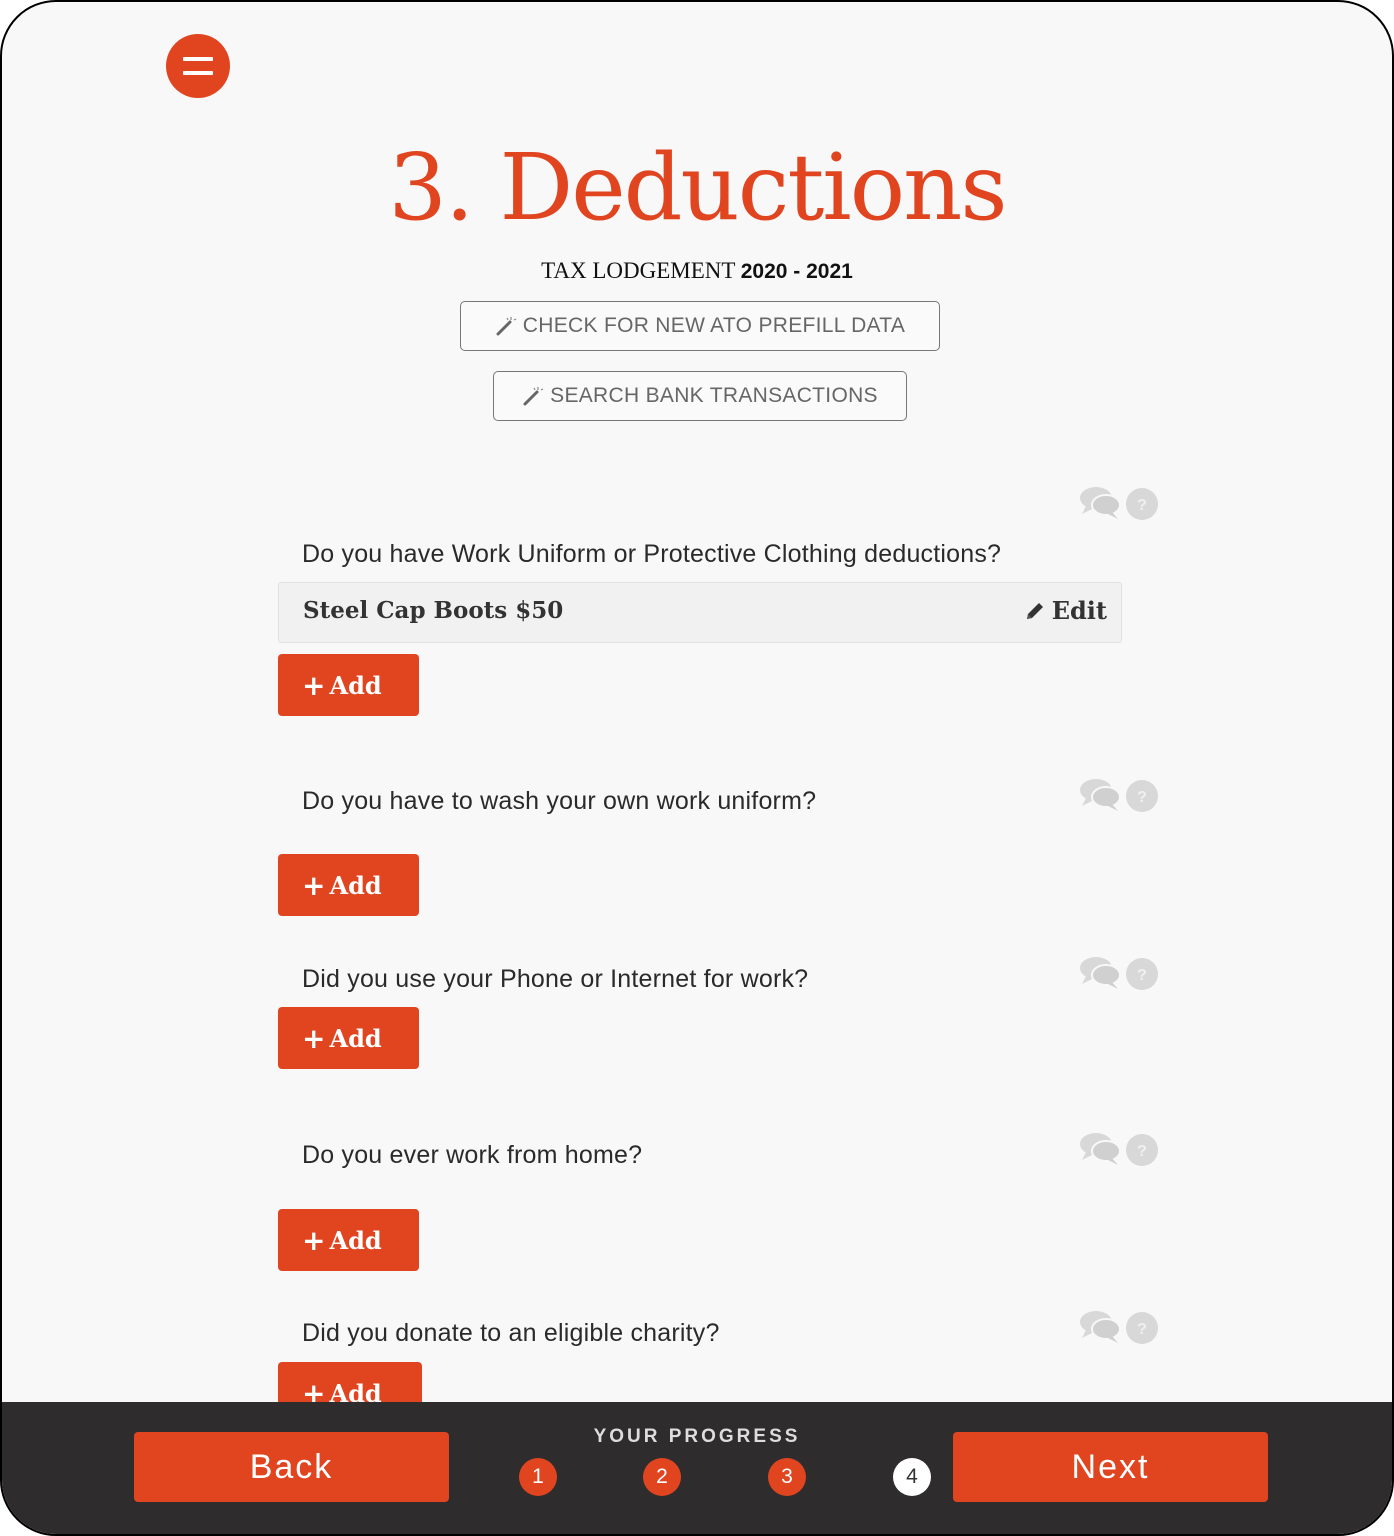  What do you see at coordinates (912, 1477) in the screenshot?
I see `progress-step-4: 4` at bounding box center [912, 1477].